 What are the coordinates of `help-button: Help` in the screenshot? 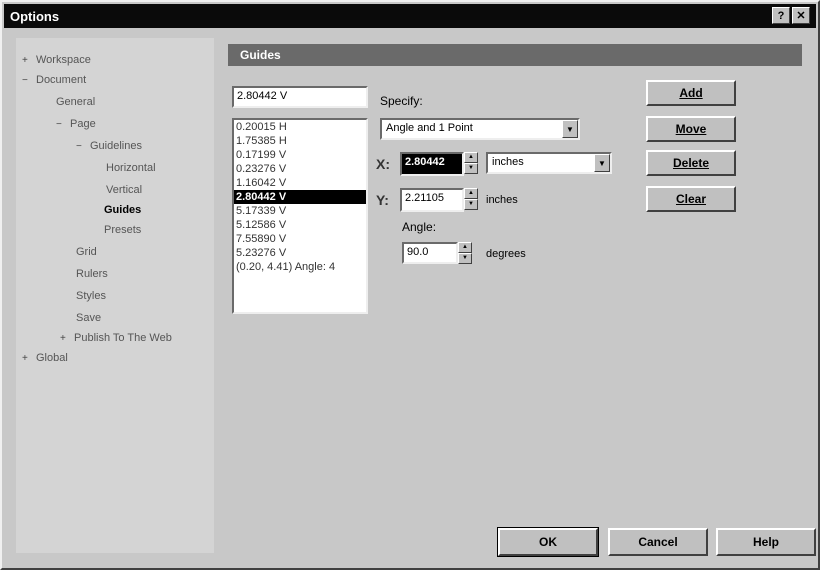 It's located at (766, 542).